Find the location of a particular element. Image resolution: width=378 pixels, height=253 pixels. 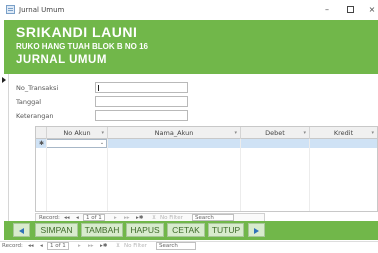

chevron-down-icon: ⌄ is located at coordinates (102, 143).